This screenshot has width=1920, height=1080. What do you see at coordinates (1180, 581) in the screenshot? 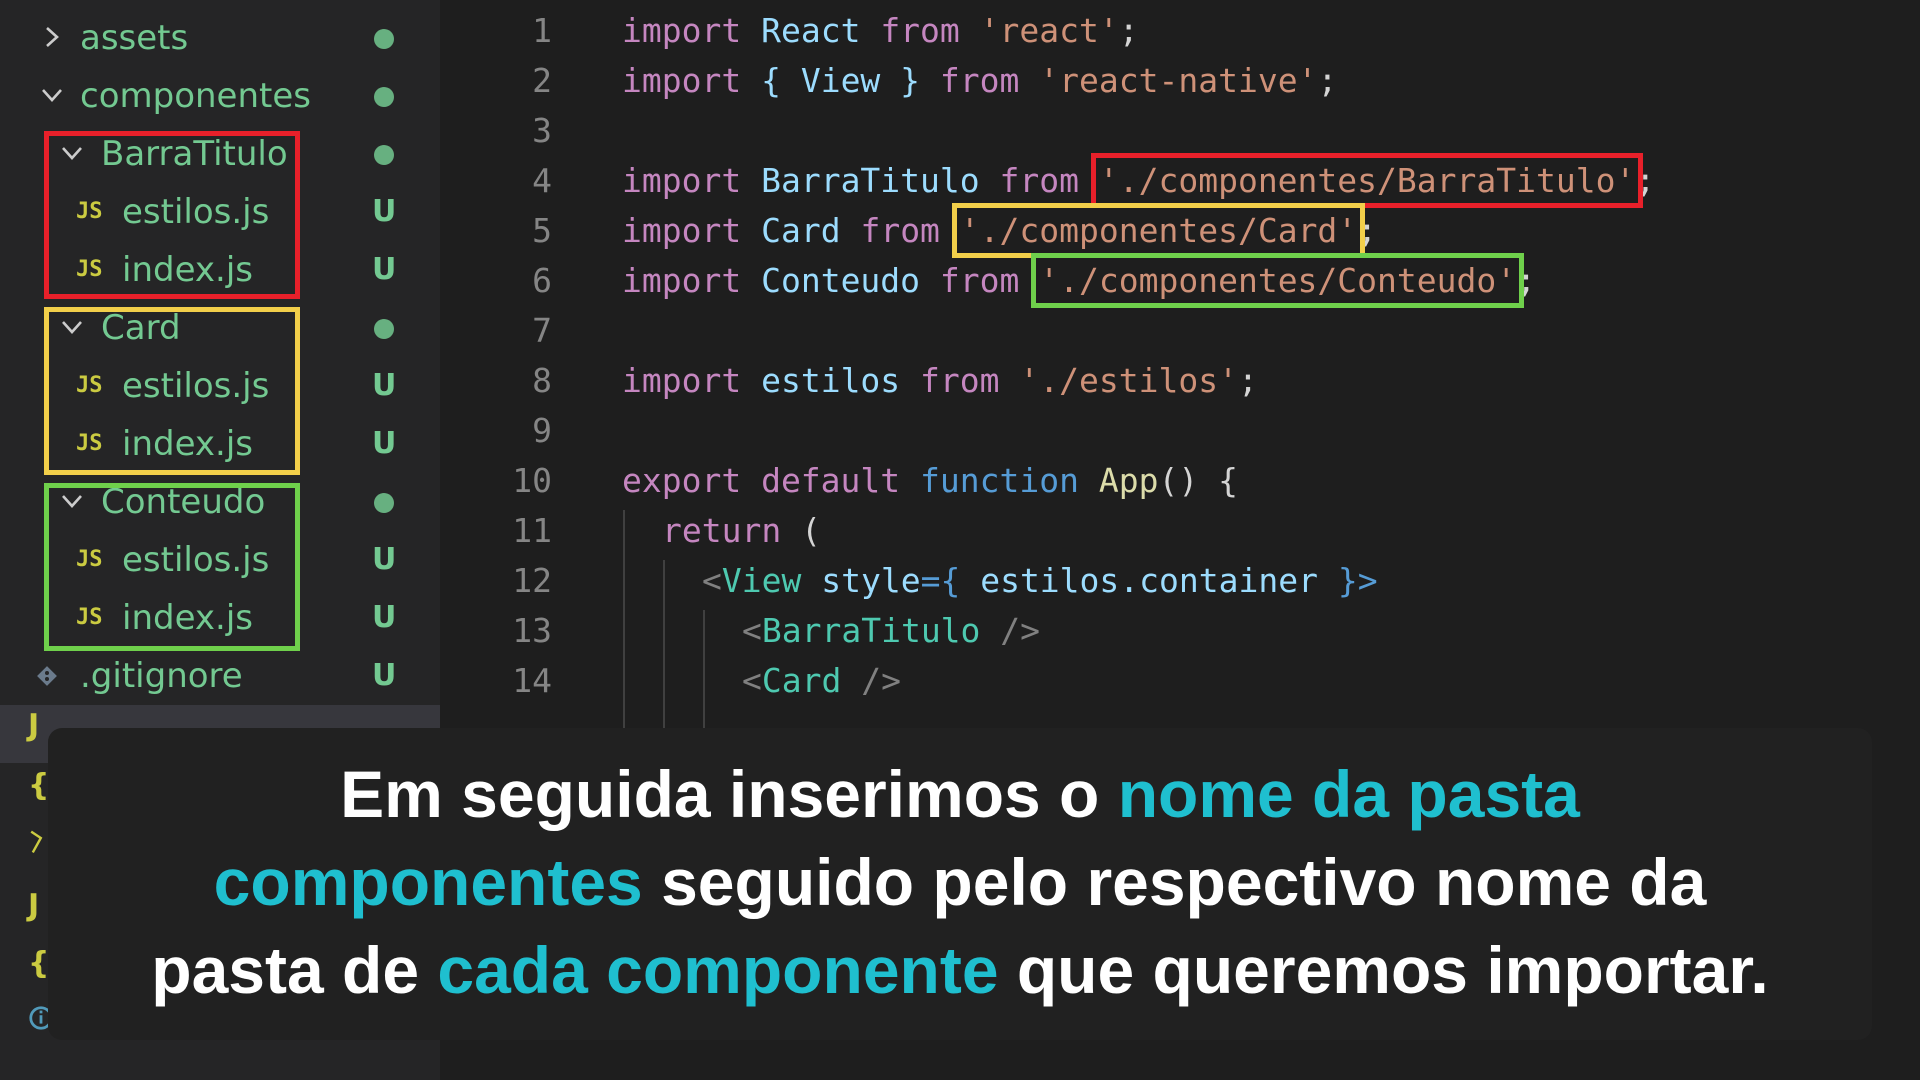
I see `code-line-12: 12 <View style={ estilos.container }>` at bounding box center [1180, 581].